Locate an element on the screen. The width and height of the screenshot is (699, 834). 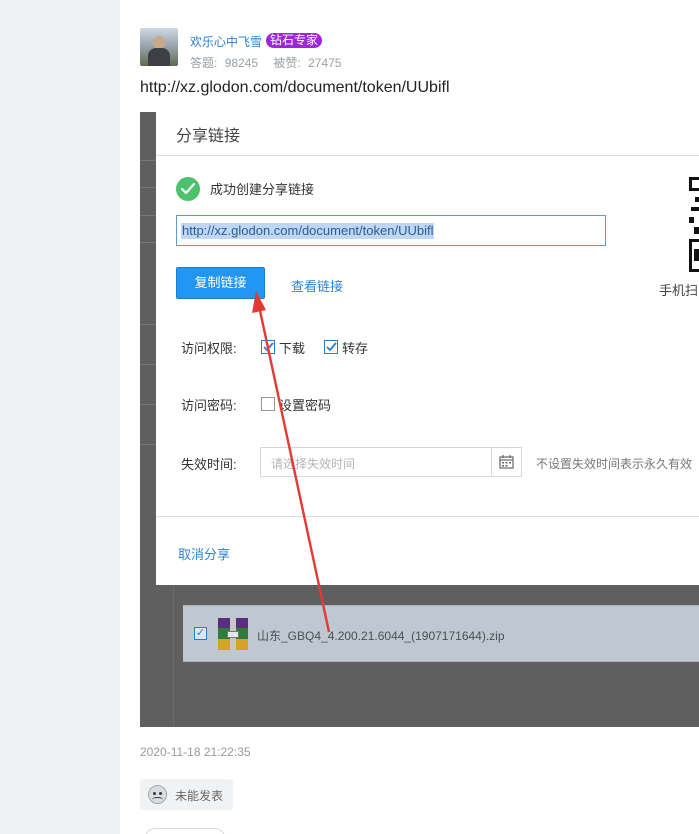
reaction-button: 未能发表 is located at coordinates (186, 794).